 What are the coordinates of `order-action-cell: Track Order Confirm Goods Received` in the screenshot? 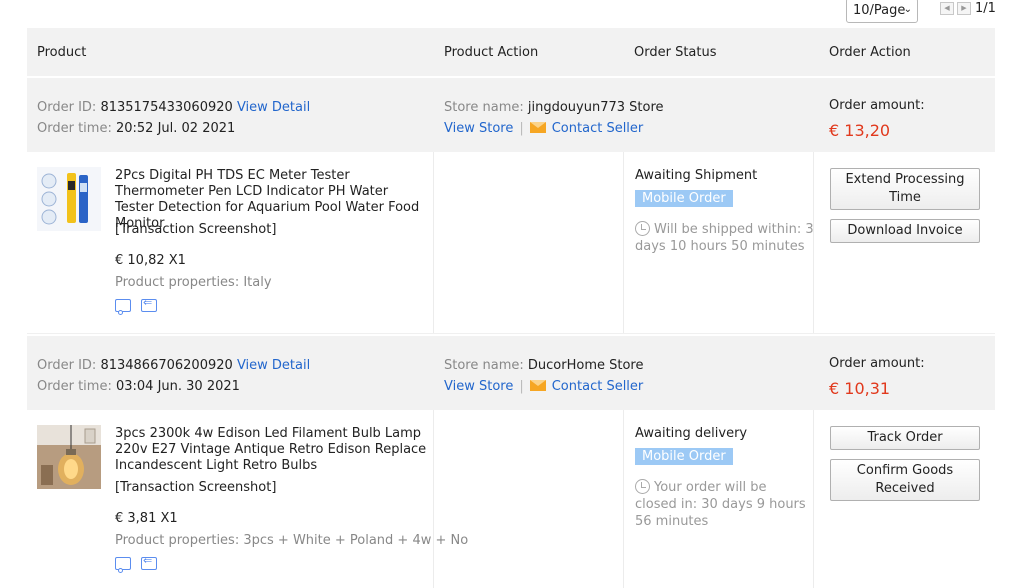 It's located at (904, 499).